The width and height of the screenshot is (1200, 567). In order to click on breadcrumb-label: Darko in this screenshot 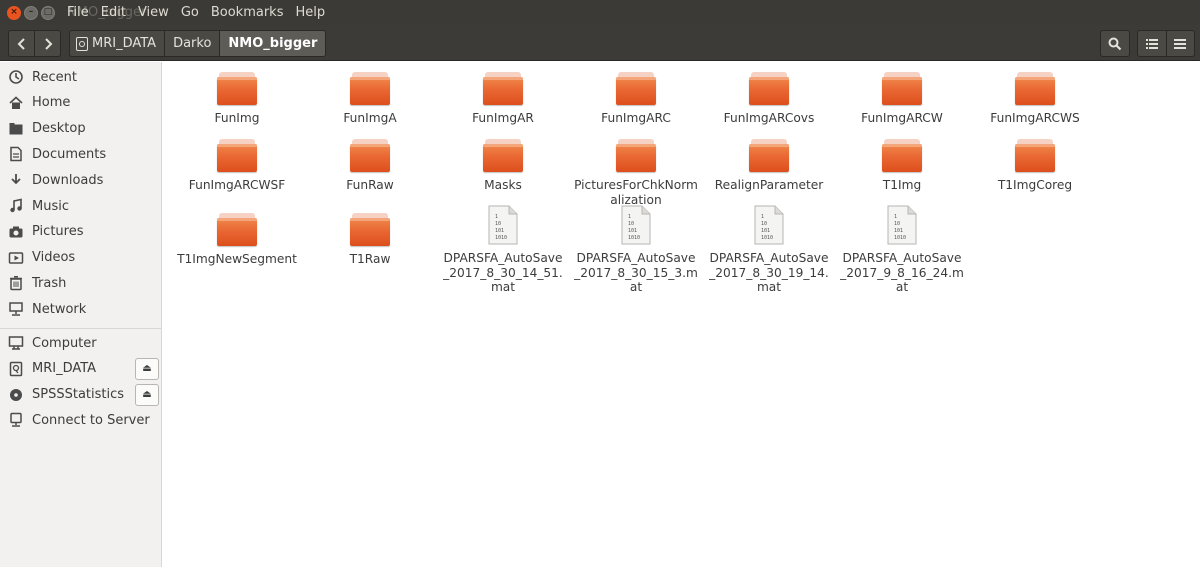, I will do `click(192, 43)`.